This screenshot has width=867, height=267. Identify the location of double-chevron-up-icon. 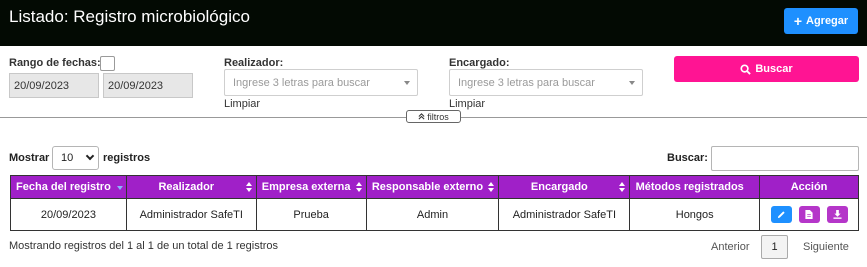
(421, 116).